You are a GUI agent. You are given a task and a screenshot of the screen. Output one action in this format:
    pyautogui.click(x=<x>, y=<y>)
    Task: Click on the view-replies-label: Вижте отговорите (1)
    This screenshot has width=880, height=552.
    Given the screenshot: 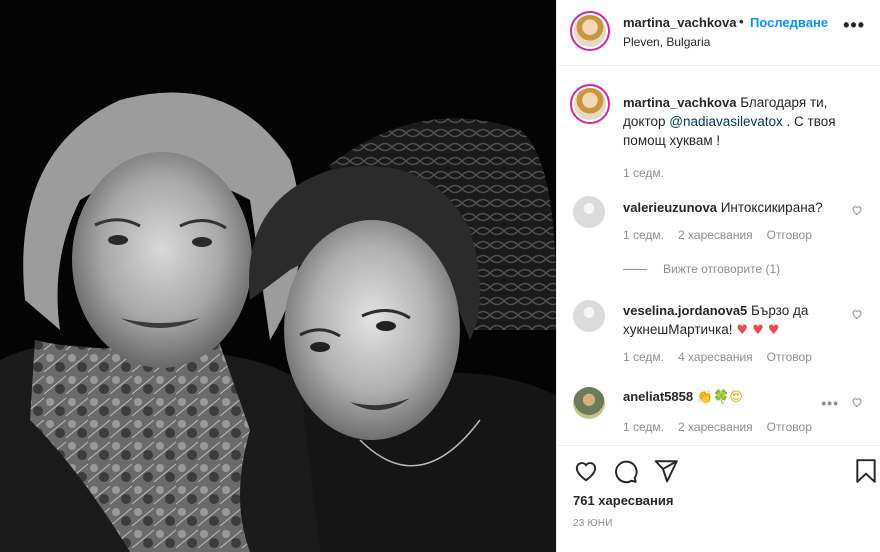 What is the action you would take?
    pyautogui.click(x=722, y=269)
    